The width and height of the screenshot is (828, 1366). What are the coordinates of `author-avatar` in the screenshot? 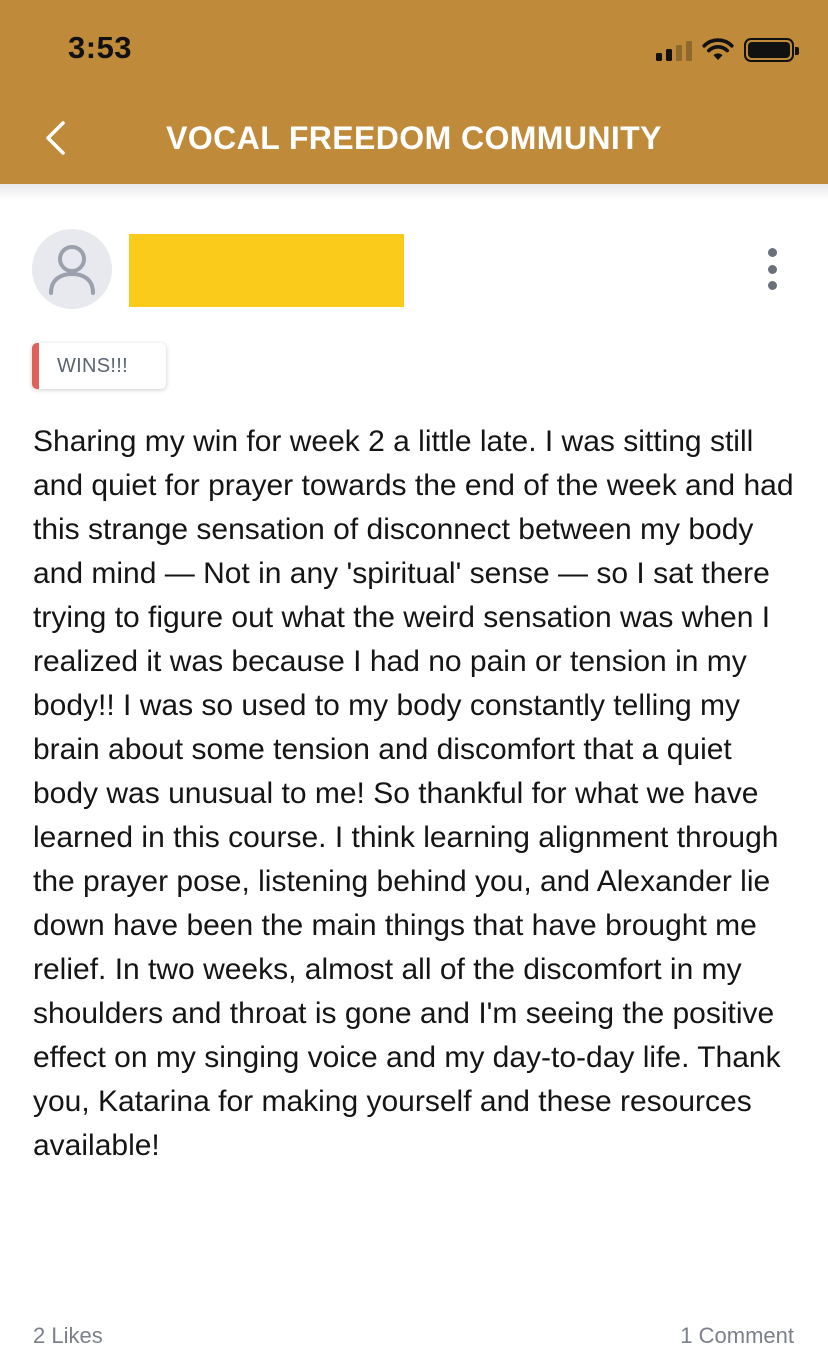 It's located at (72, 269).